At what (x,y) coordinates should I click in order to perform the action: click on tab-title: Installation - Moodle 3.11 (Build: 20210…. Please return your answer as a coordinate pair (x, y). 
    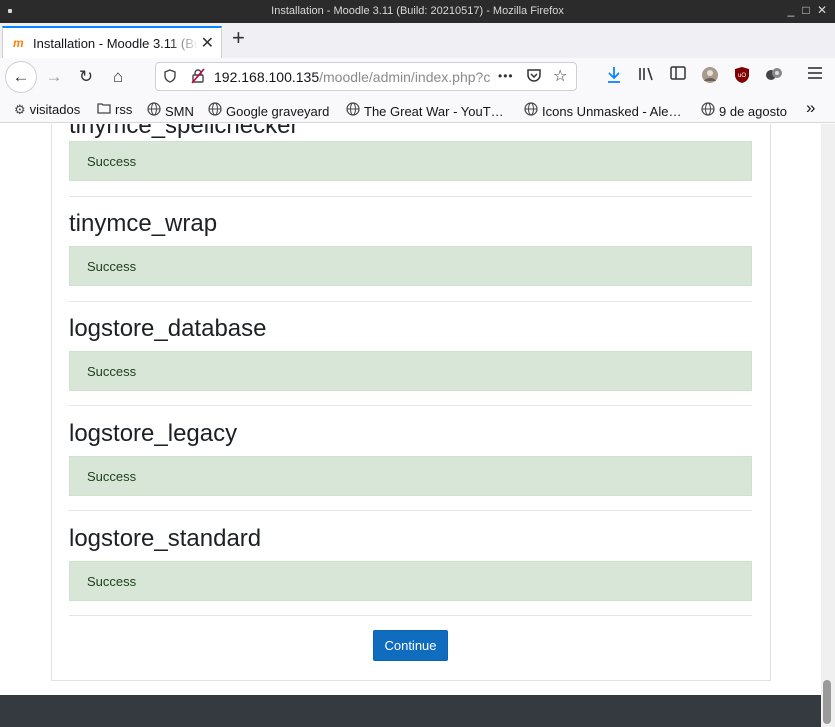
    Looking at the image, I should click on (115, 43).